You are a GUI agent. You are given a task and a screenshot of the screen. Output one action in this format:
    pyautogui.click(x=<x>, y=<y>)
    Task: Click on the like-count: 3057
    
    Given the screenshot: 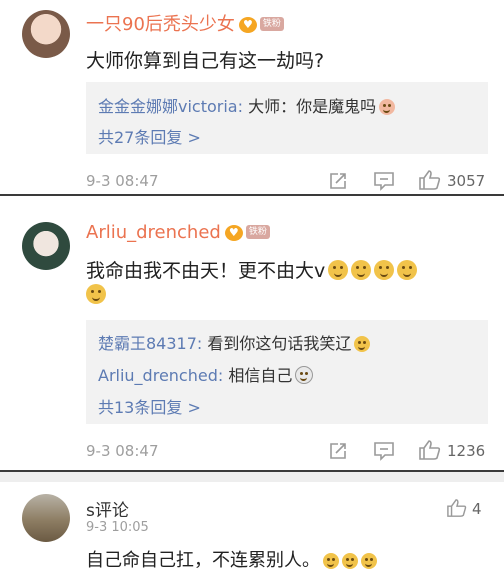 What is the action you would take?
    pyautogui.click(x=466, y=181)
    